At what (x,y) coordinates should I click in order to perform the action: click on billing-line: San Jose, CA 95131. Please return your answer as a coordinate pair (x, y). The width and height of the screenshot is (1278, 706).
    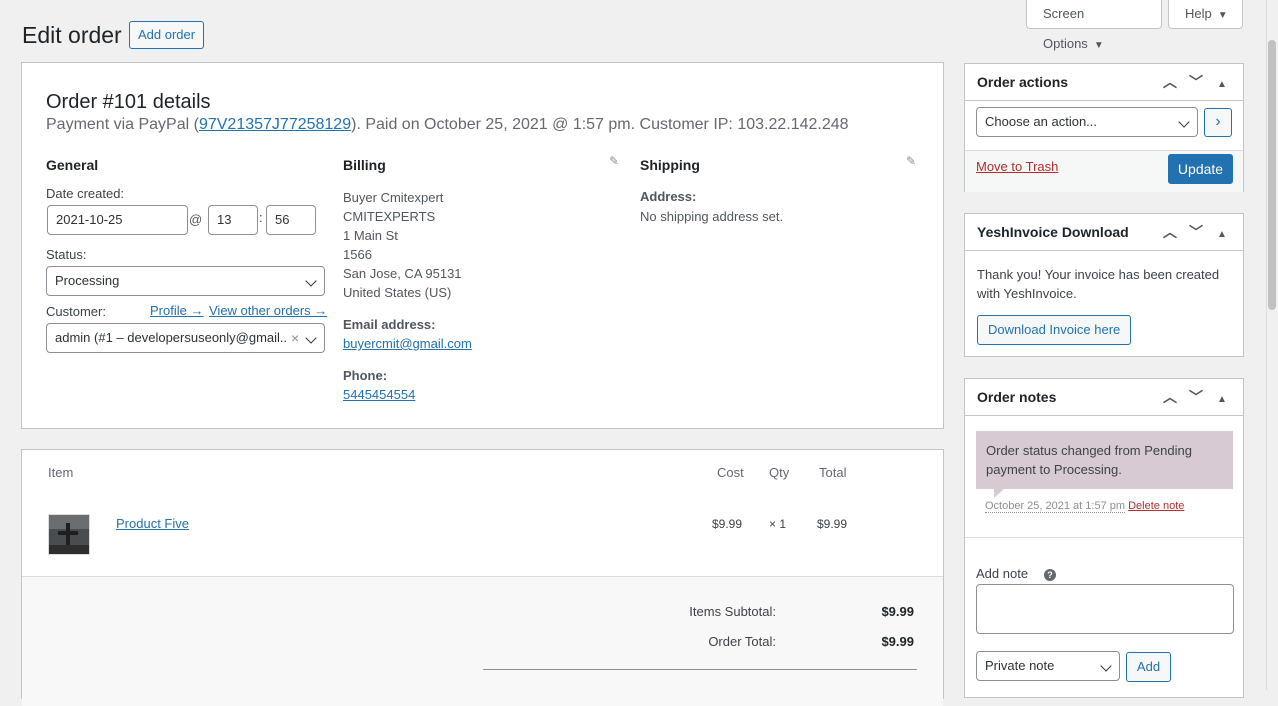
    Looking at the image, I should click on (402, 273).